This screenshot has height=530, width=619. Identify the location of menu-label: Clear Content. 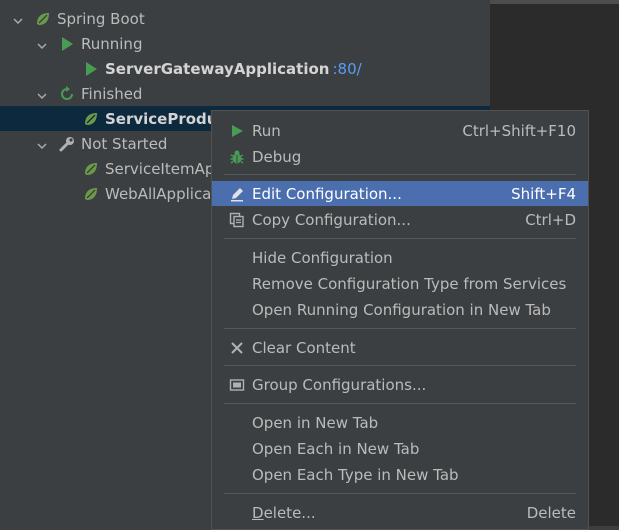
(304, 347).